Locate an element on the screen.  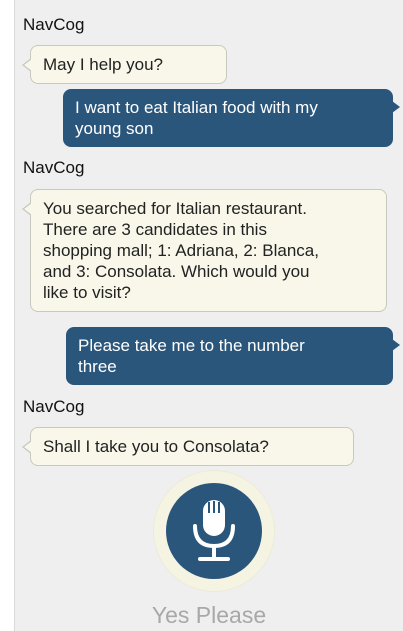
message-line: You searched for Italian restaurant. is located at coordinates (175, 208).